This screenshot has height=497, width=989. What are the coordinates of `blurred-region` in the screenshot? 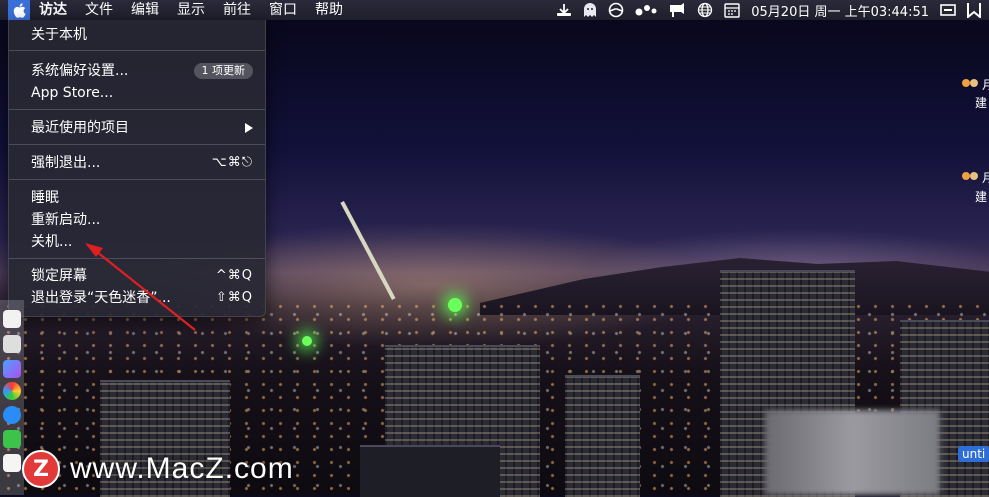 It's located at (852, 452).